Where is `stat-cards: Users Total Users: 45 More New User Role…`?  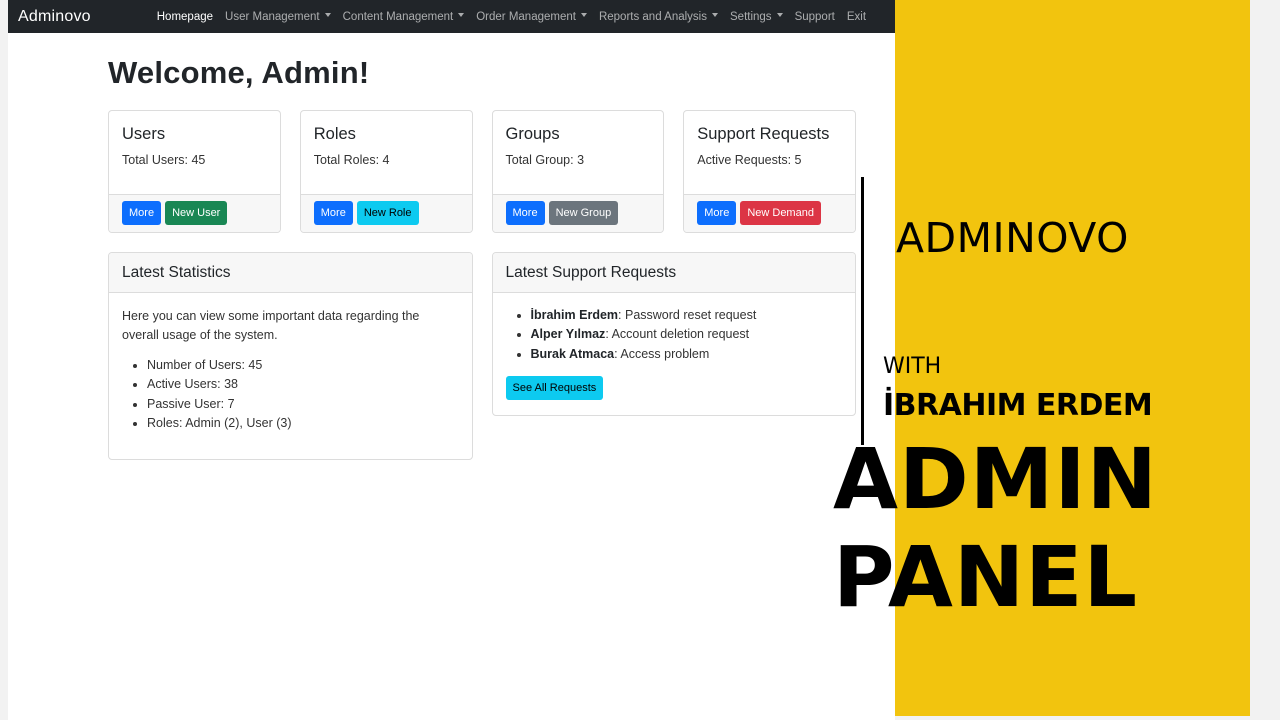 stat-cards: Users Total Users: 45 More New User Role… is located at coordinates (482, 171).